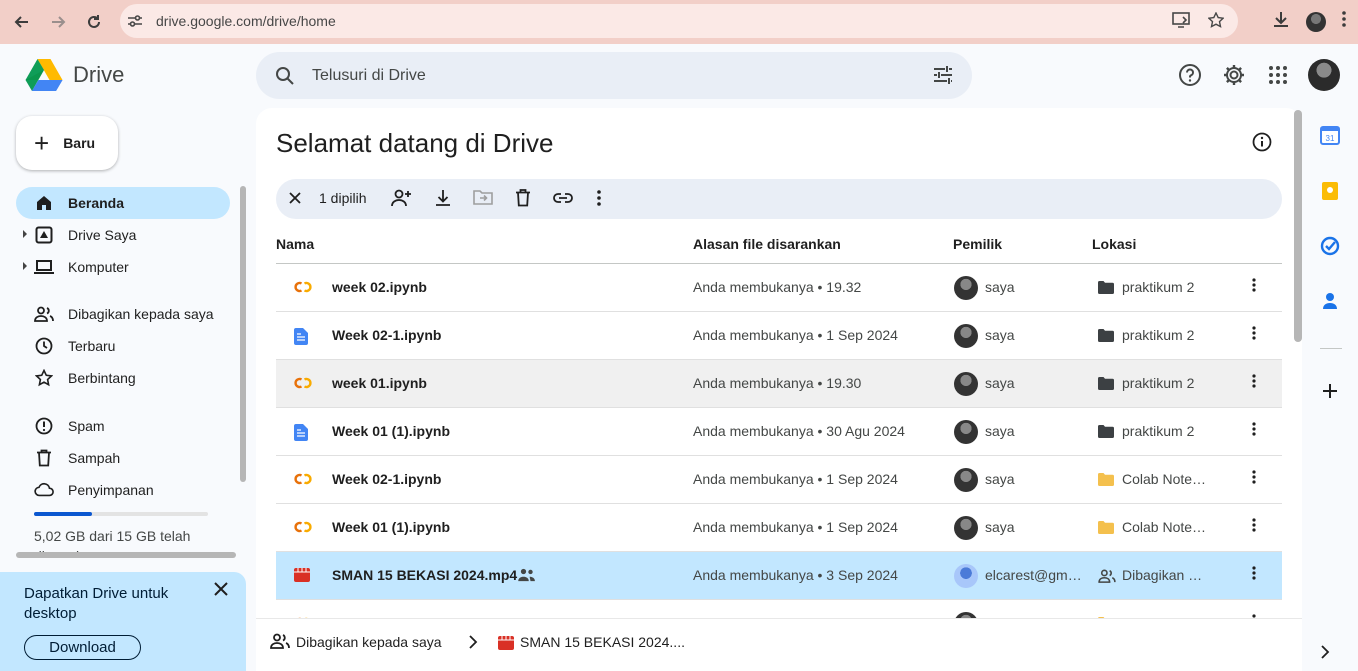  I want to click on new-button: + Baru, so click(67, 143).